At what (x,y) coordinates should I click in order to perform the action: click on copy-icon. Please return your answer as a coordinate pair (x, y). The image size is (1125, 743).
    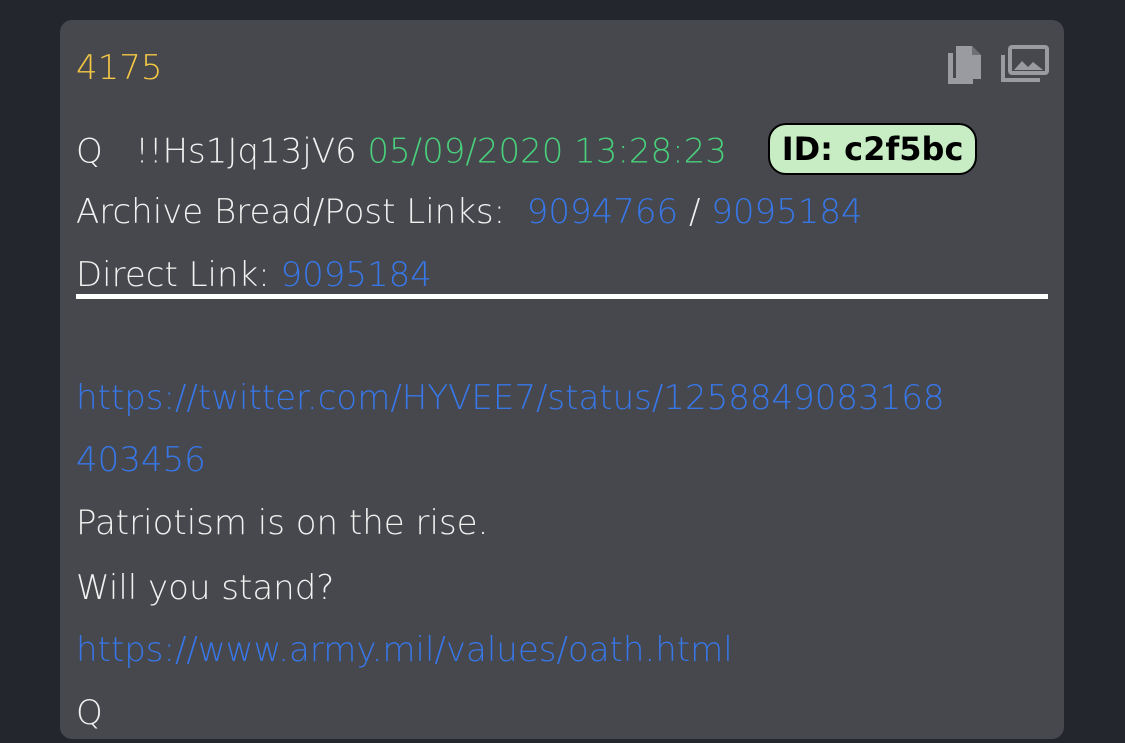
    Looking at the image, I should click on (964, 65).